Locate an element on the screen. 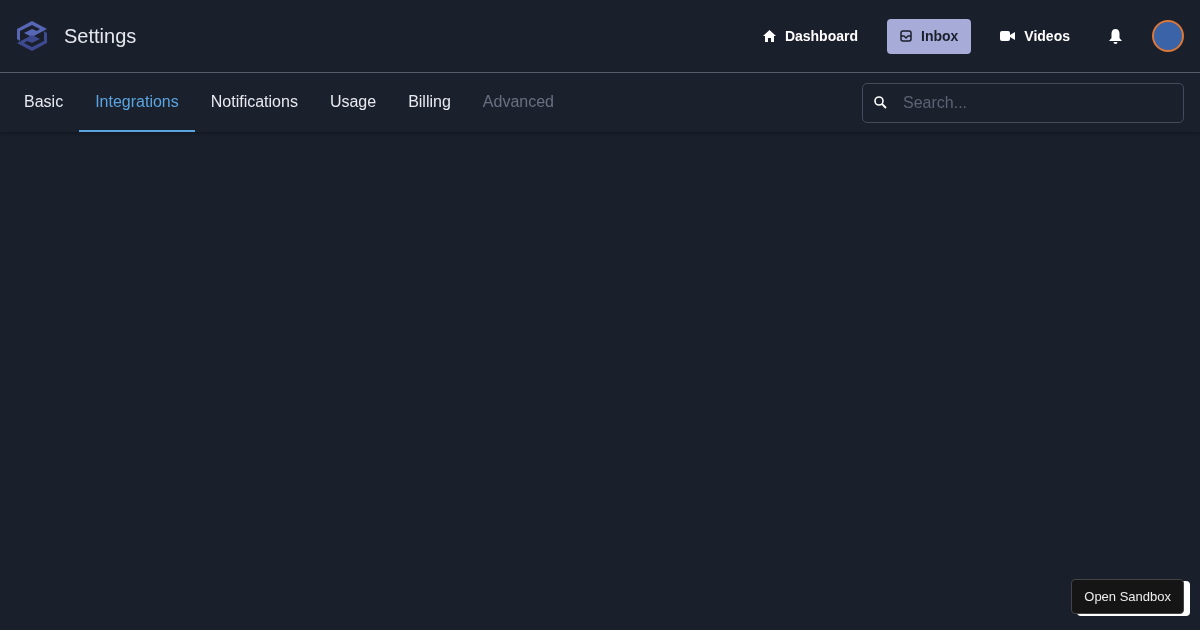 This screenshot has width=1200, height=630. nav-link: Inbox is located at coordinates (929, 36).